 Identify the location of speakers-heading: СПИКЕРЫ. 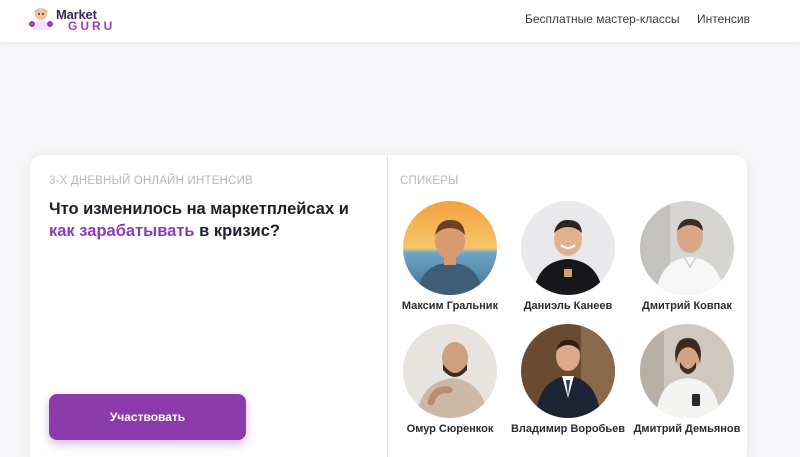
(429, 181).